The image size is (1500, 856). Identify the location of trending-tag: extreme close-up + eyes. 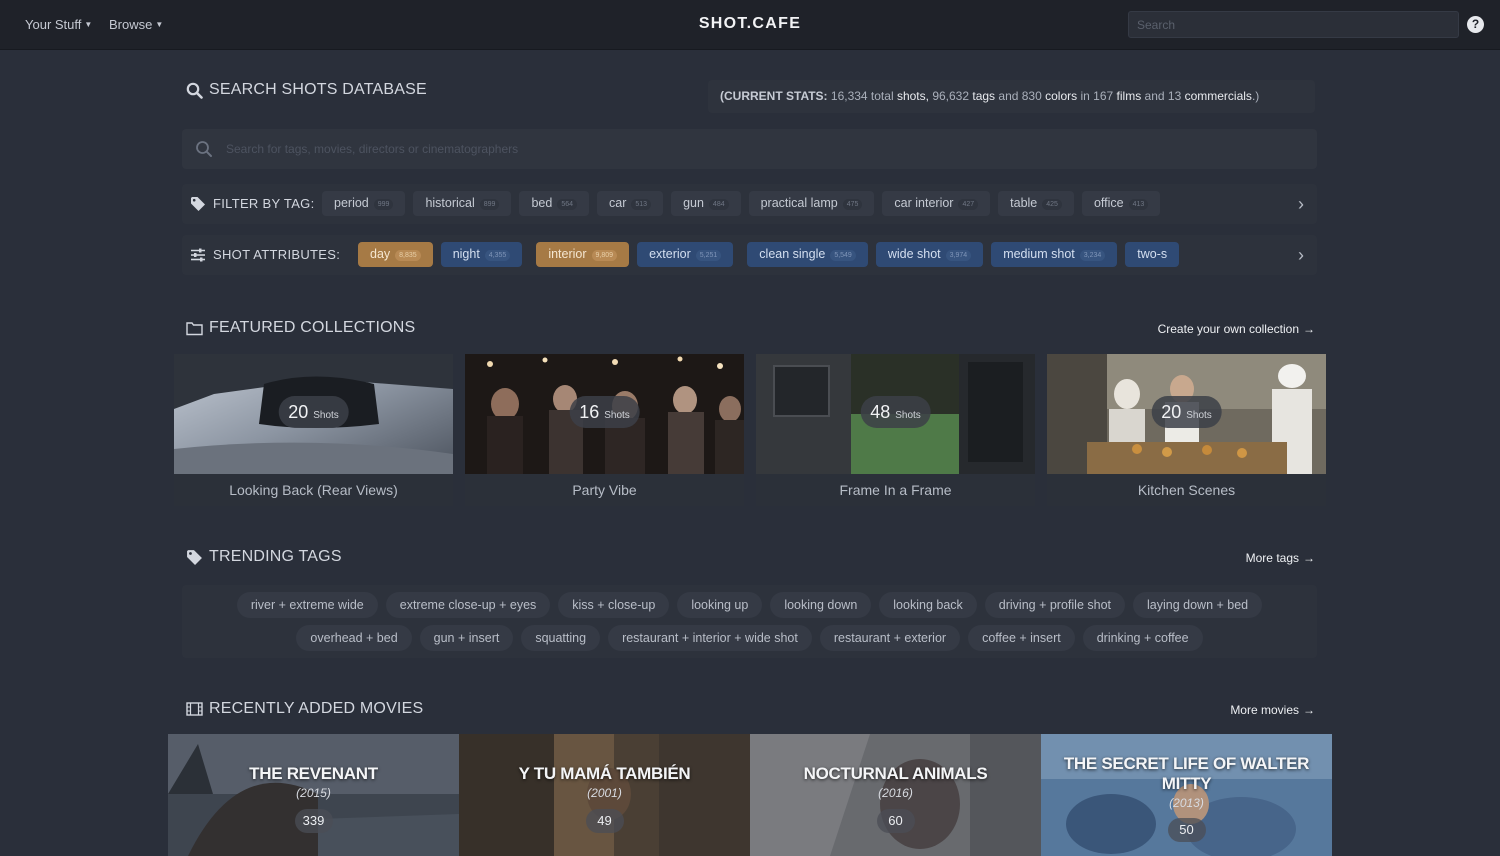
(468, 605).